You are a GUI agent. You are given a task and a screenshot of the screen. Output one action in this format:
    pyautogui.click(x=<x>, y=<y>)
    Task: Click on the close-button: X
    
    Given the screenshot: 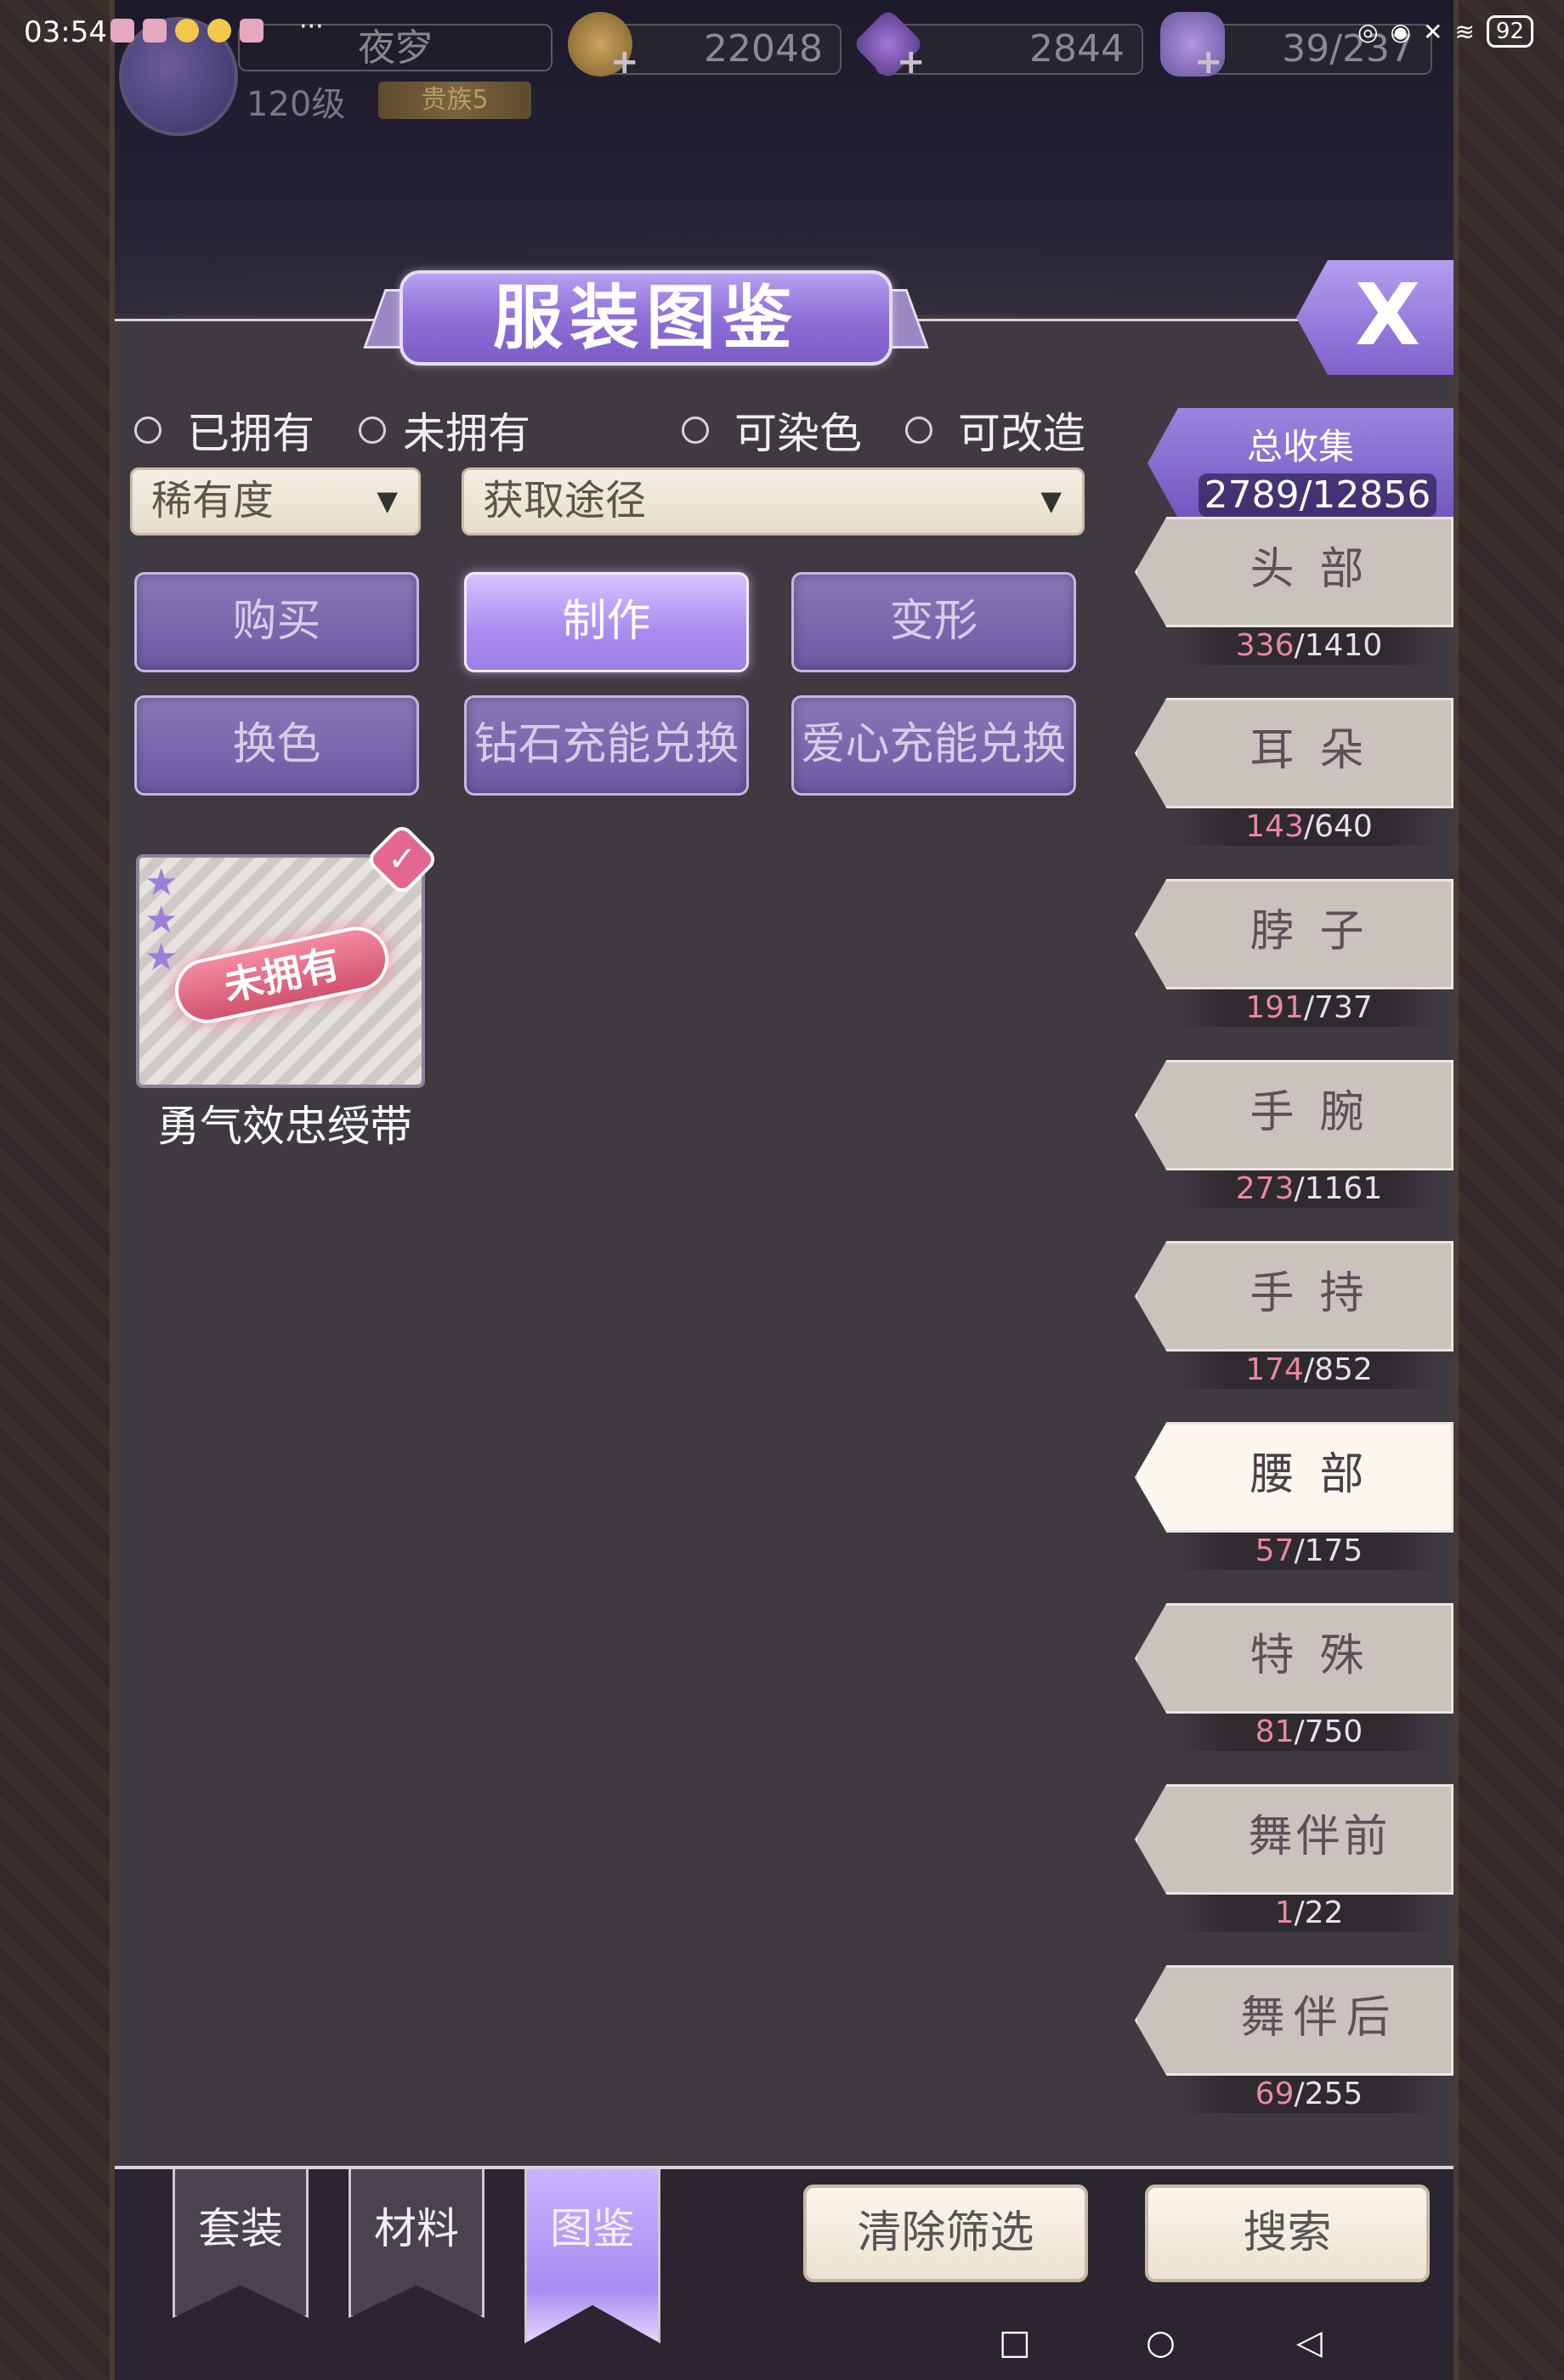 What is the action you would take?
    pyautogui.click(x=1375, y=317)
    